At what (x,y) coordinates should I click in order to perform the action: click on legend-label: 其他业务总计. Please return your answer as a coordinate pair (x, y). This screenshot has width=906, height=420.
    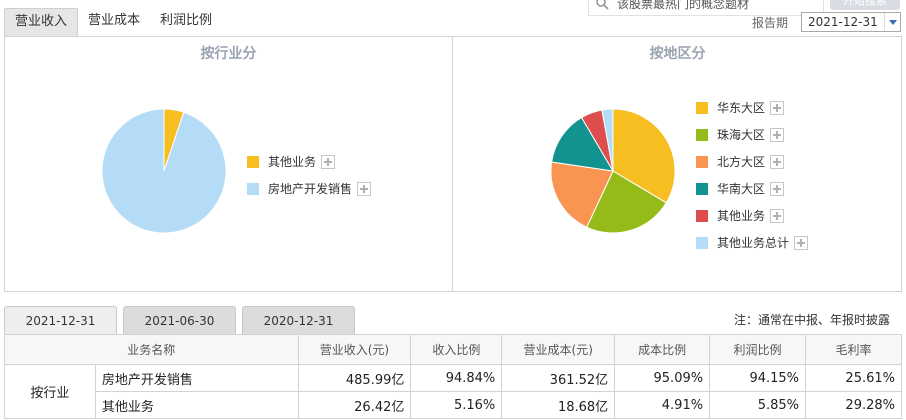
    Looking at the image, I should click on (753, 243).